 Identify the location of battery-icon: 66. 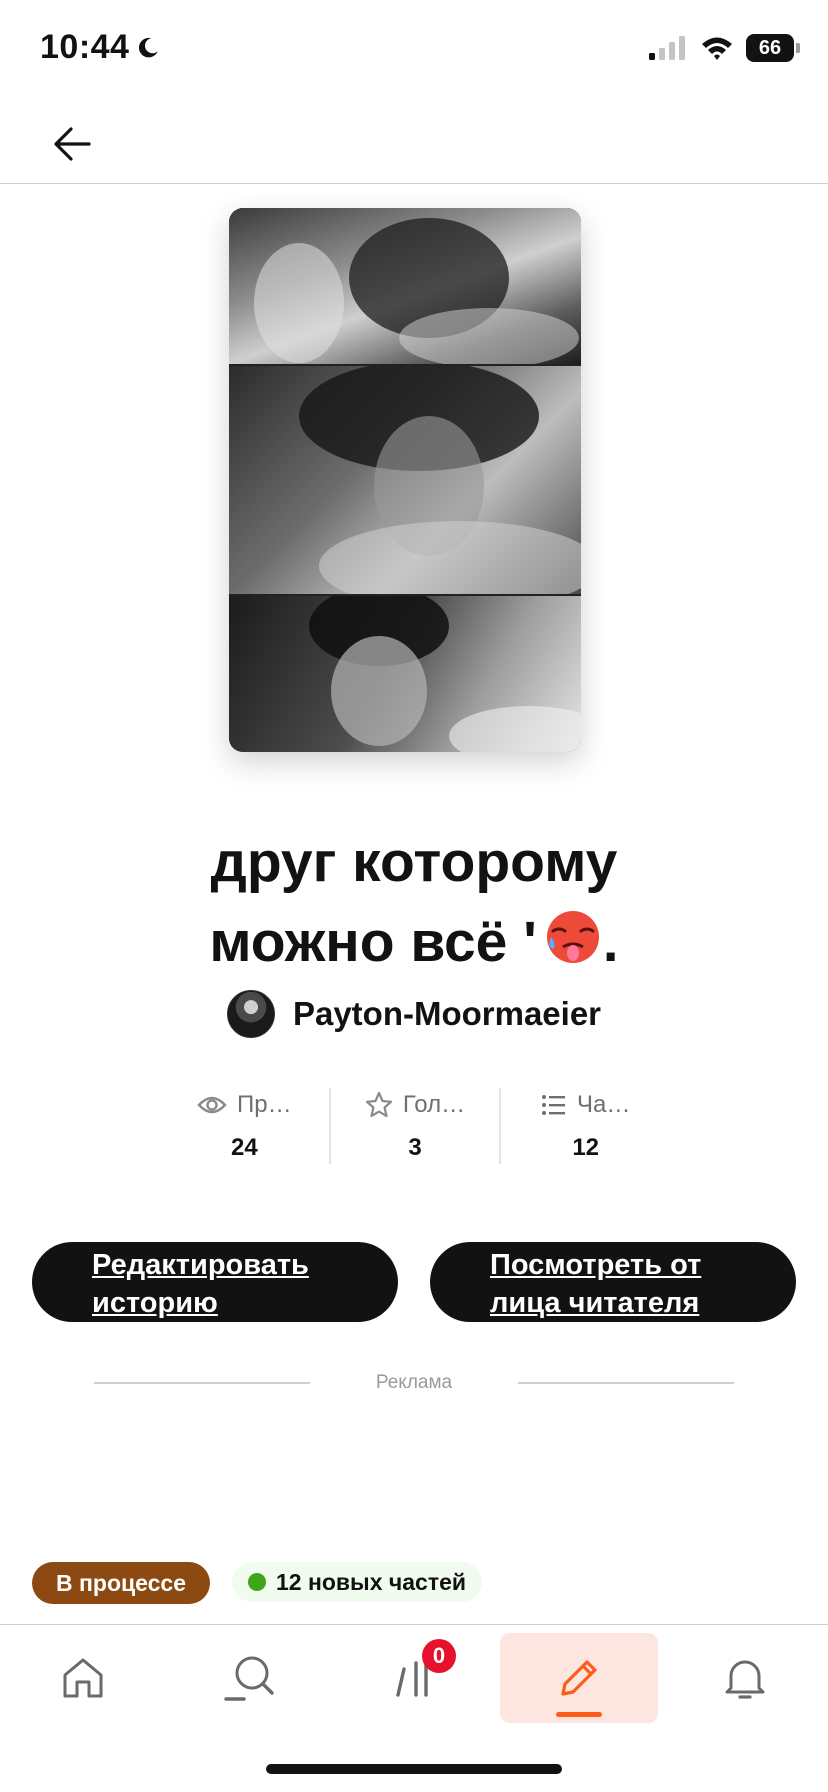
(773, 48).